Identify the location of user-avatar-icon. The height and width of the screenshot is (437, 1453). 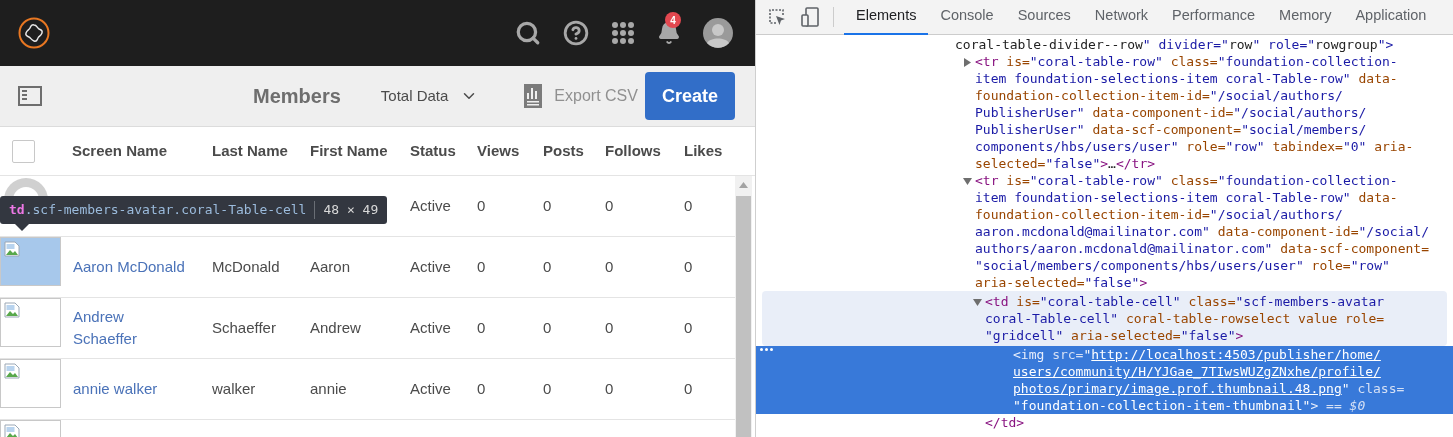
(718, 33).